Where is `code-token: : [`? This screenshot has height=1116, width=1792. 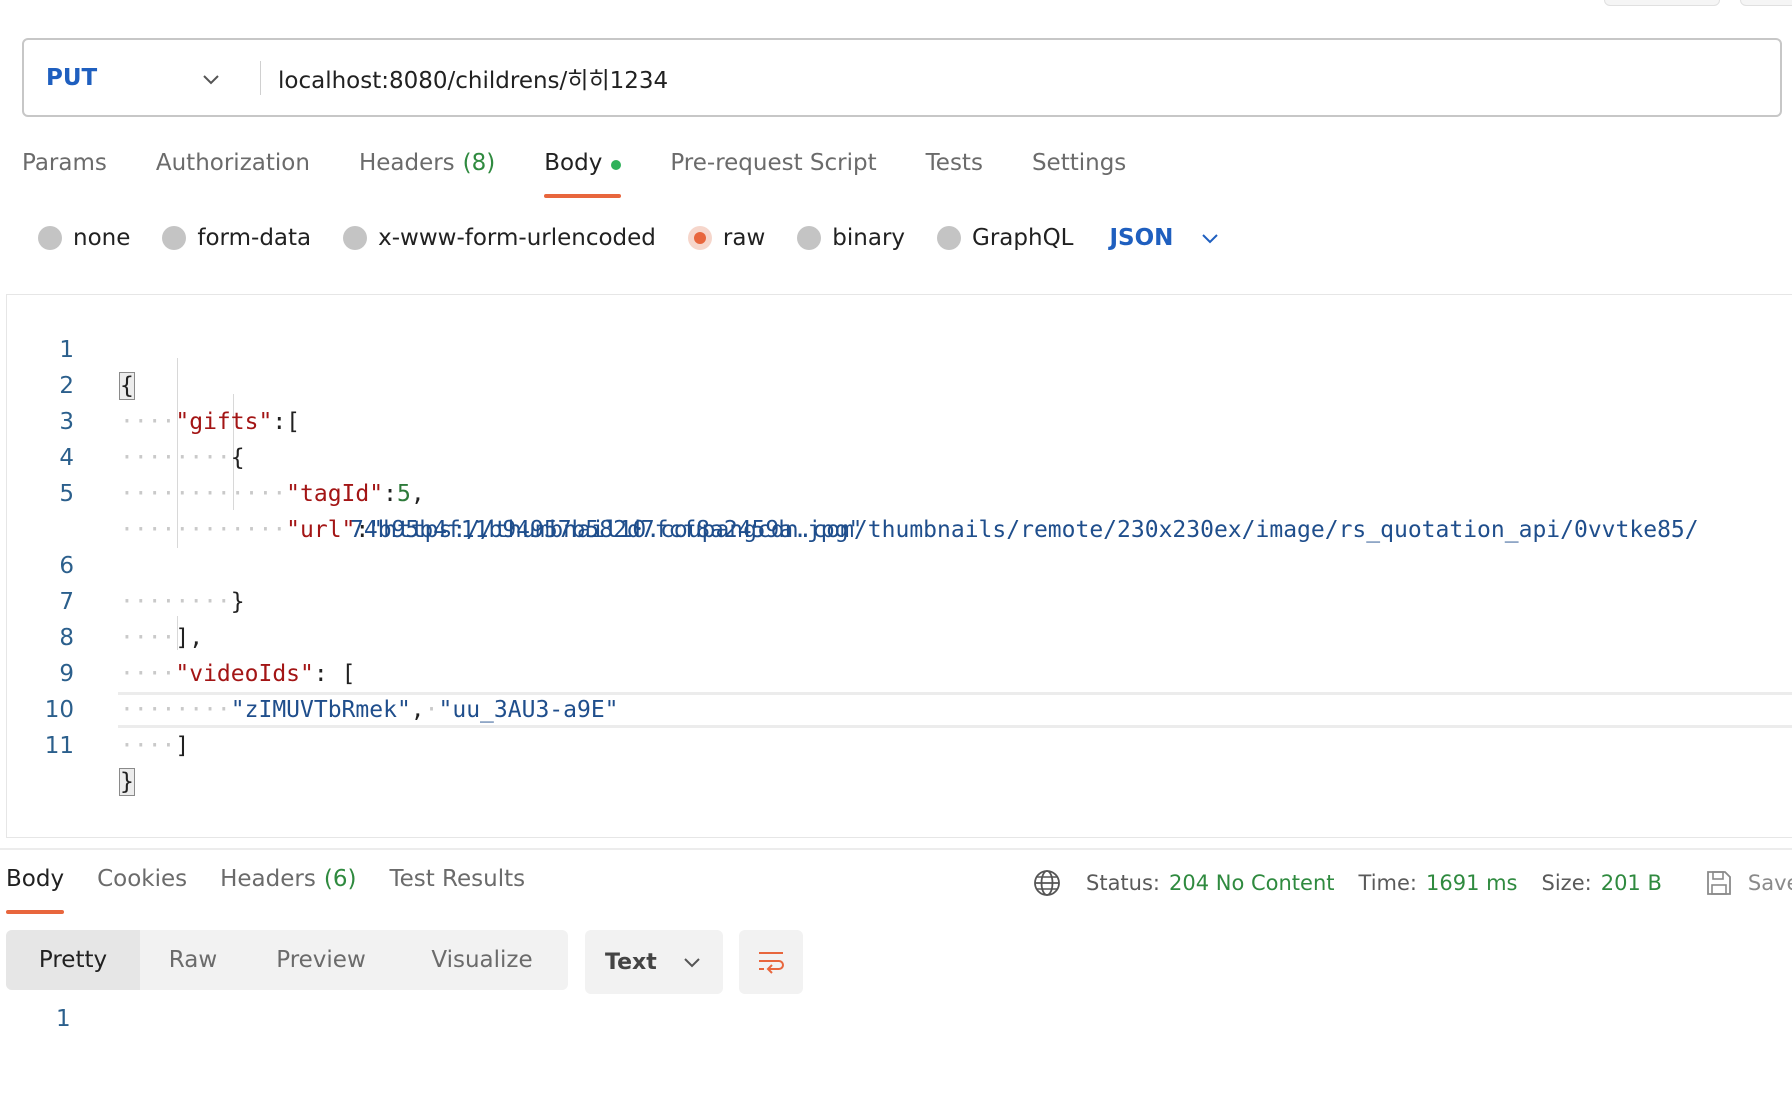
code-token: : [ is located at coordinates (334, 674).